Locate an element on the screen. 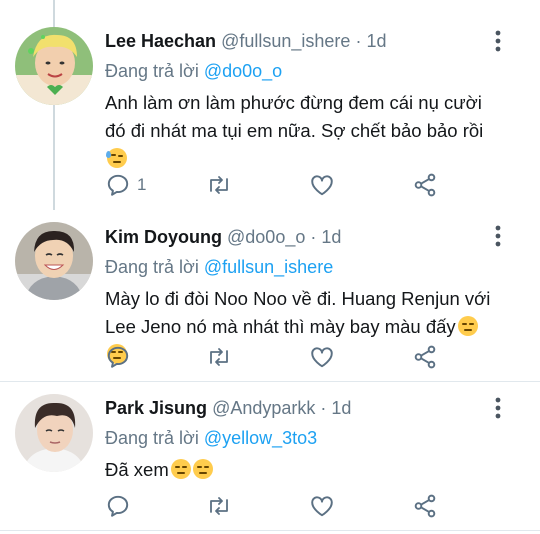 The image size is (540, 534). replying-to: Đang trả lời @fullsun_ishere is located at coordinates (300, 267).